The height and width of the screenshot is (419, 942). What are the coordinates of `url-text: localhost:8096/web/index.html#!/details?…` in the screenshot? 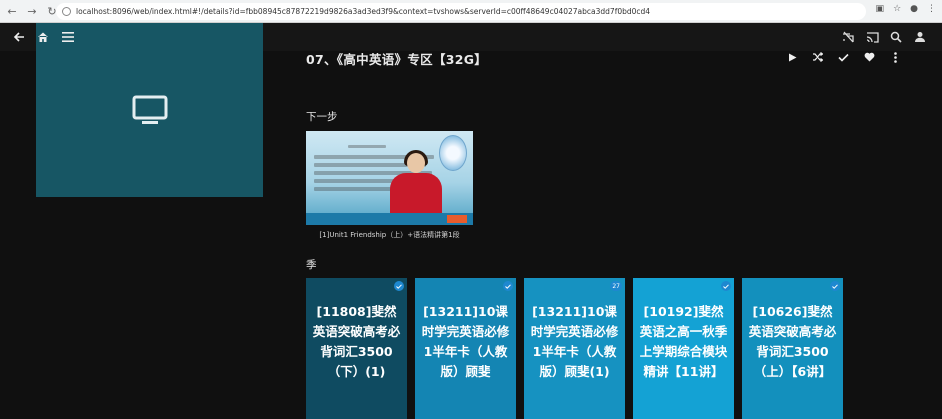 It's located at (363, 11).